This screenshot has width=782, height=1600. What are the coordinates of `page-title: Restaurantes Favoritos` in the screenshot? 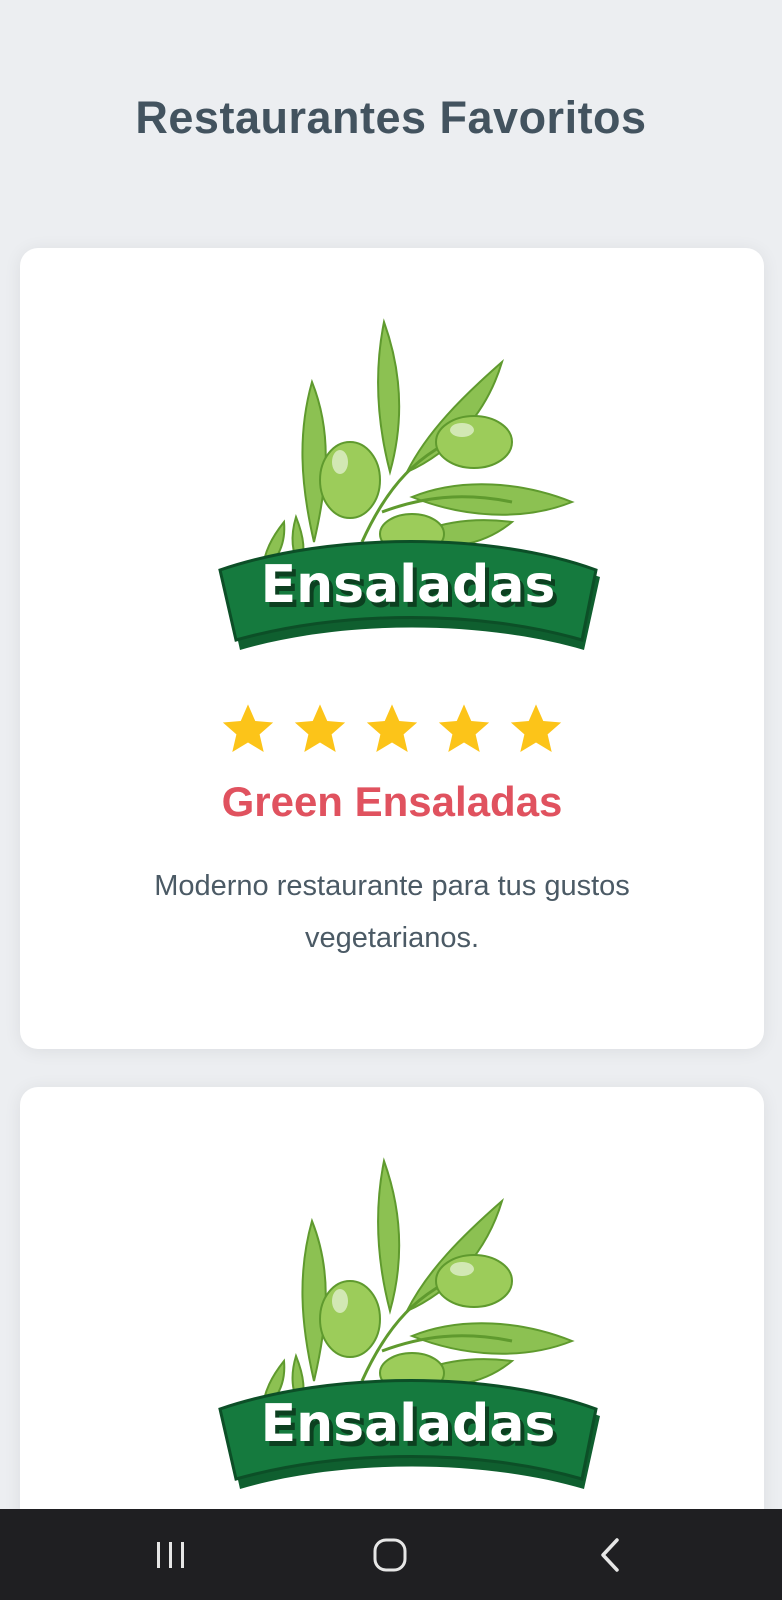 It's located at (391, 117).